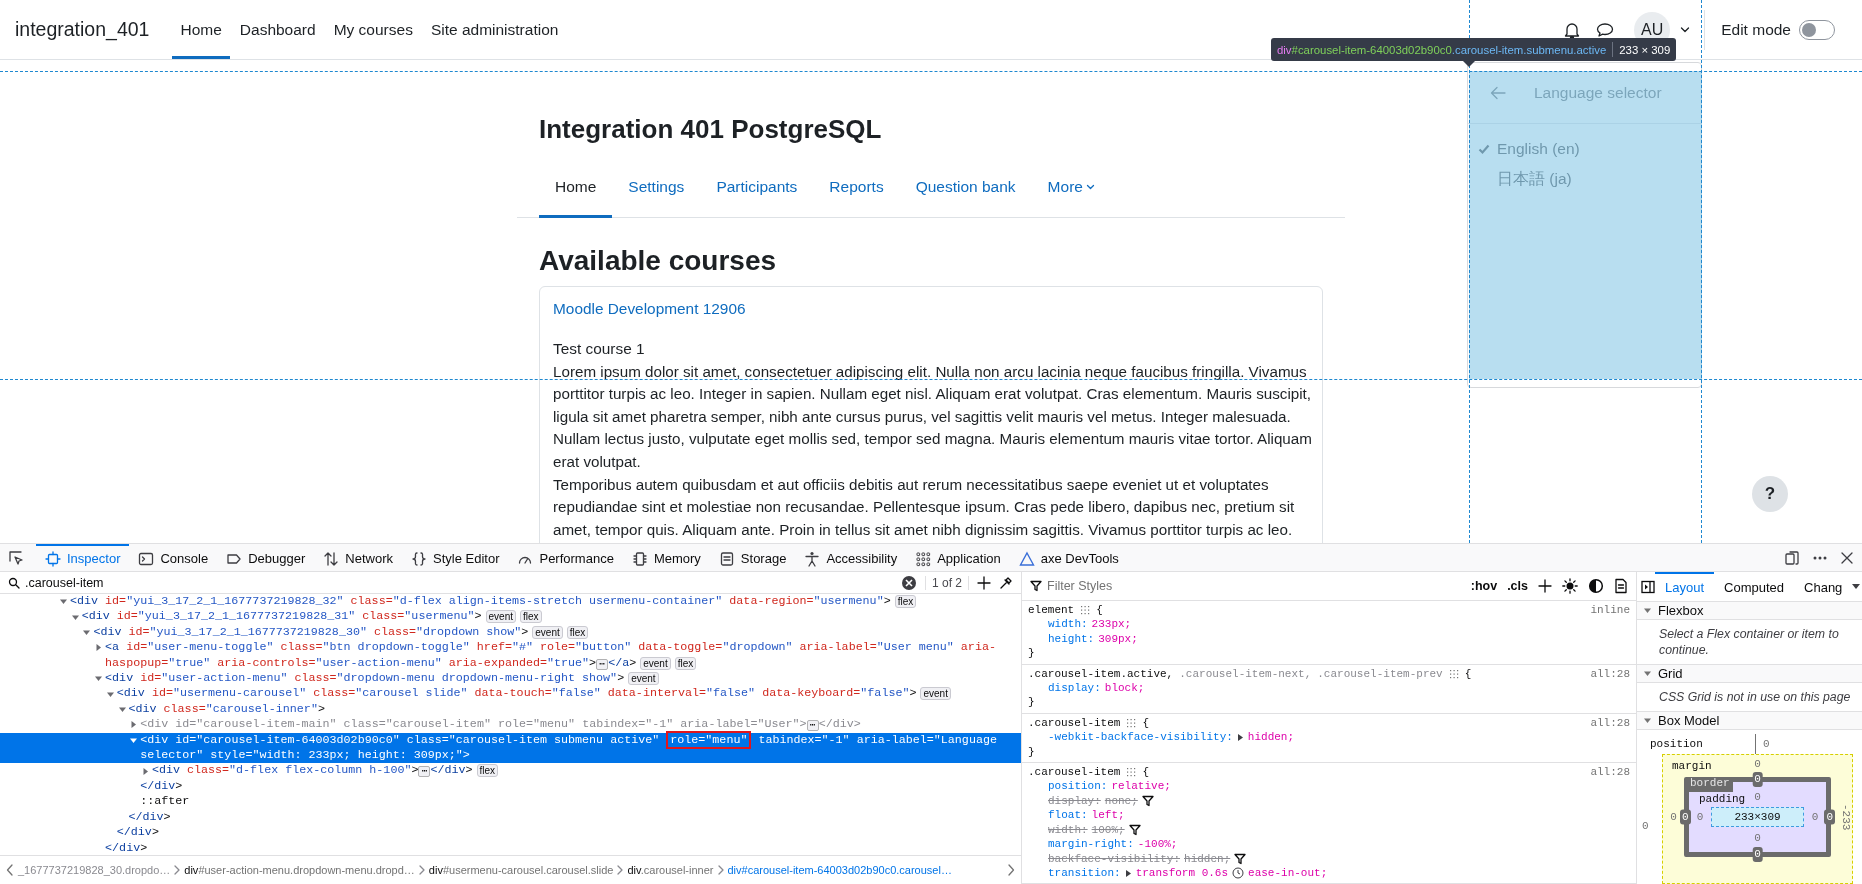  Describe the element at coordinates (277, 29) in the screenshot. I see `nav-link: Dashboard` at that location.